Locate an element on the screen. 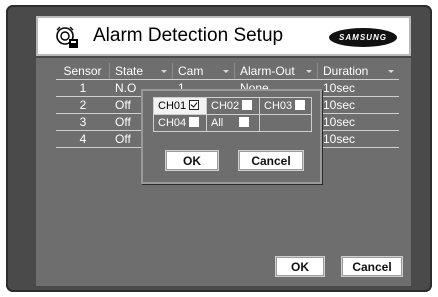 Image resolution: width=438 pixels, height=297 pixels. popup-ok-button: OK is located at coordinates (192, 160).